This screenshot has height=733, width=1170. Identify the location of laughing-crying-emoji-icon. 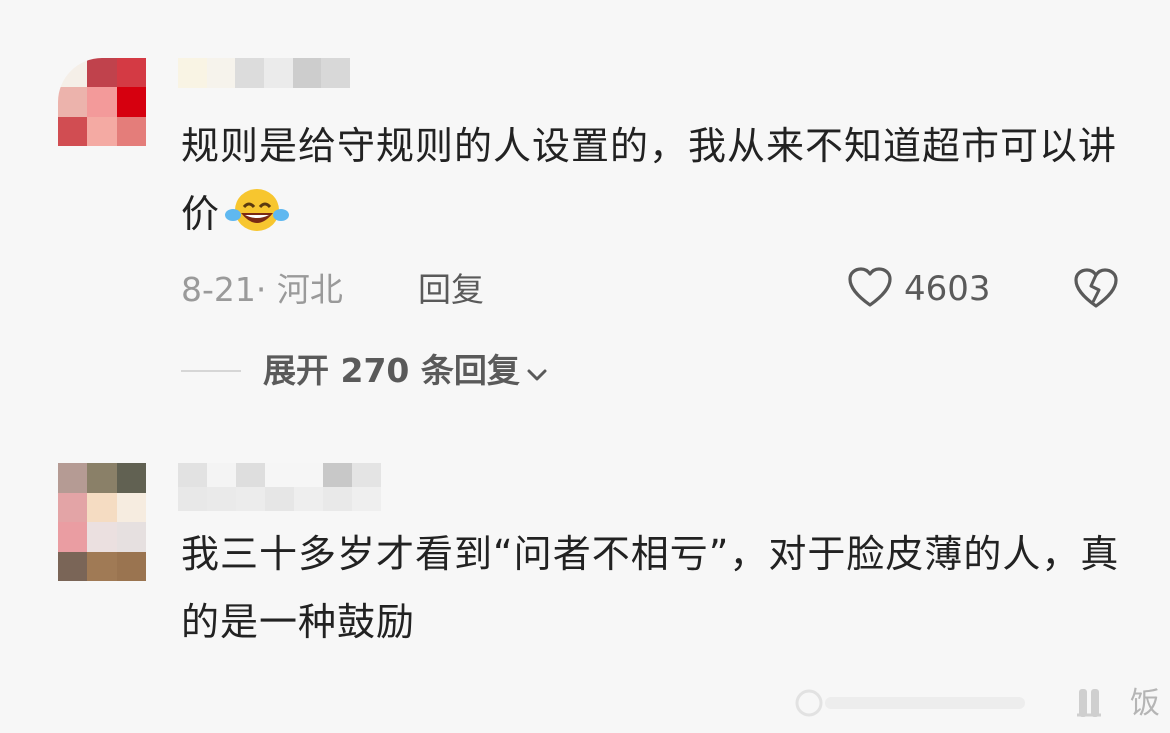
(257, 220).